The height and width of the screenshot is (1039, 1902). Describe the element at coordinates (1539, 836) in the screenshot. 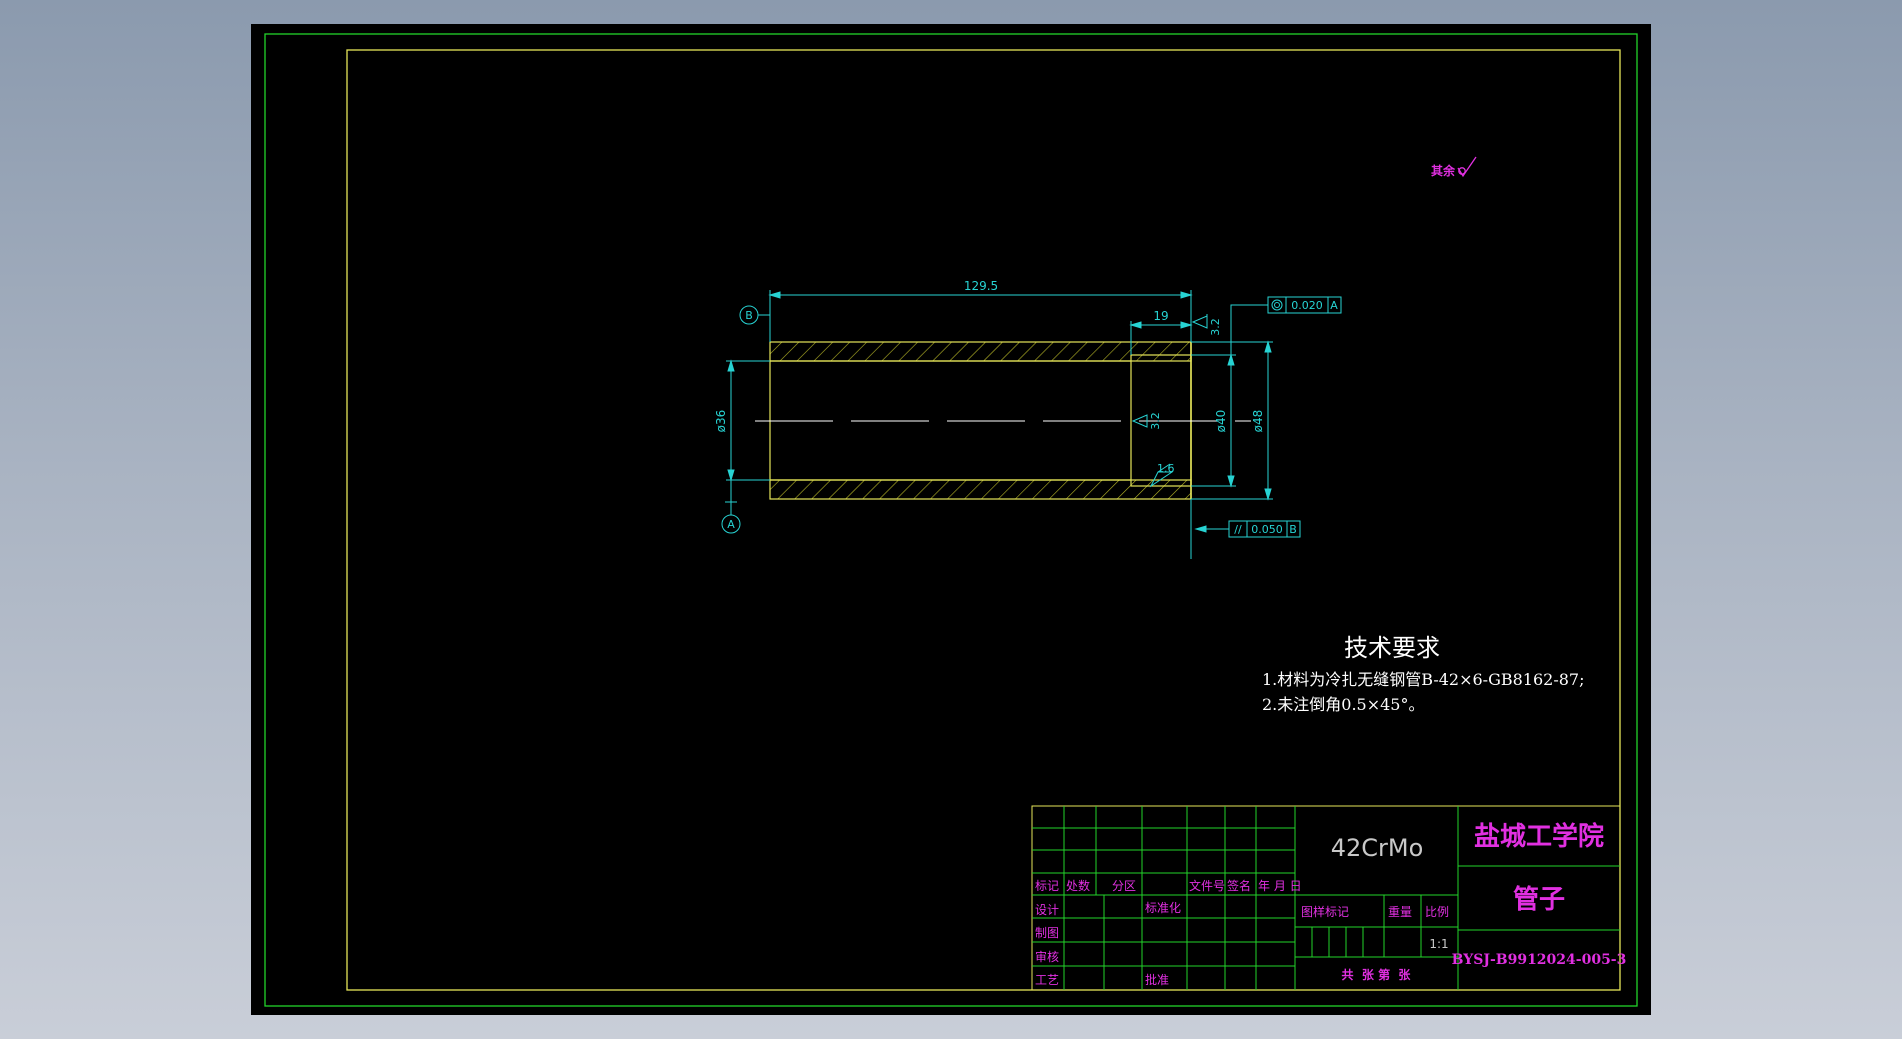

I see `school-name: 盐城工学院` at that location.